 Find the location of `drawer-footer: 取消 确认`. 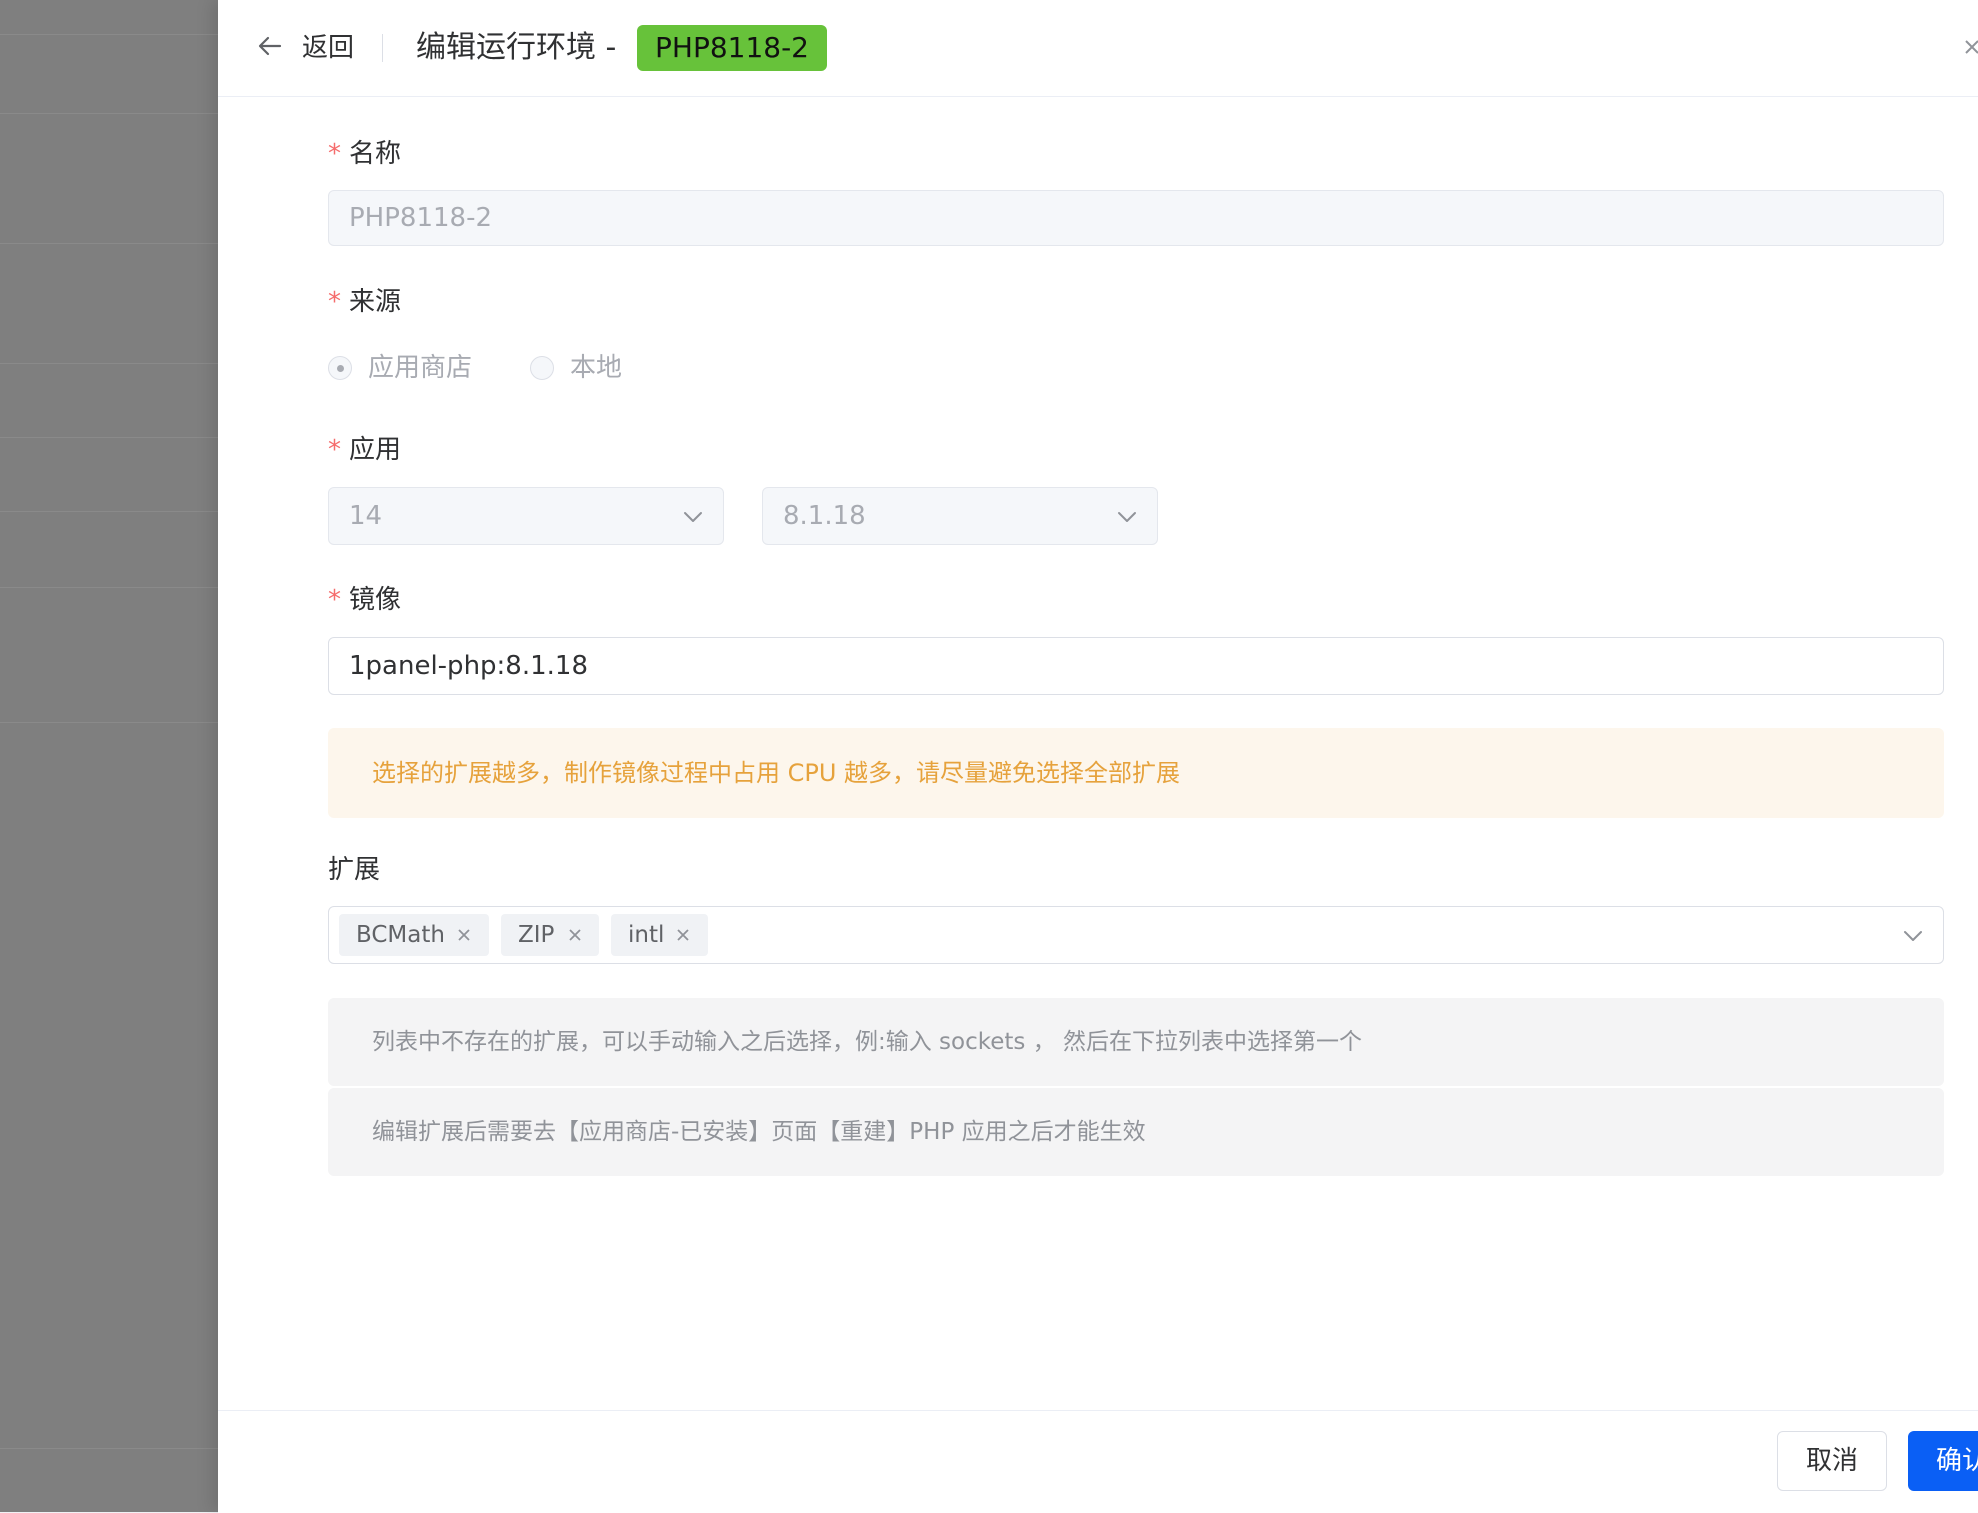

drawer-footer: 取消 确认 is located at coordinates (1098, 1461).